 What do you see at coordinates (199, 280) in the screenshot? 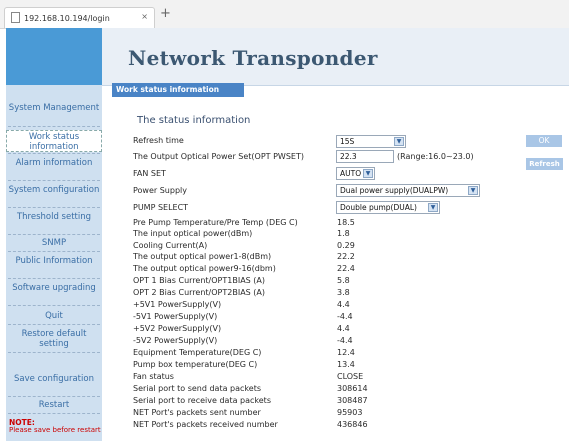
I see `status-label: OPT 1 Bias Current/OPT1BIAS (A)` at bounding box center [199, 280].